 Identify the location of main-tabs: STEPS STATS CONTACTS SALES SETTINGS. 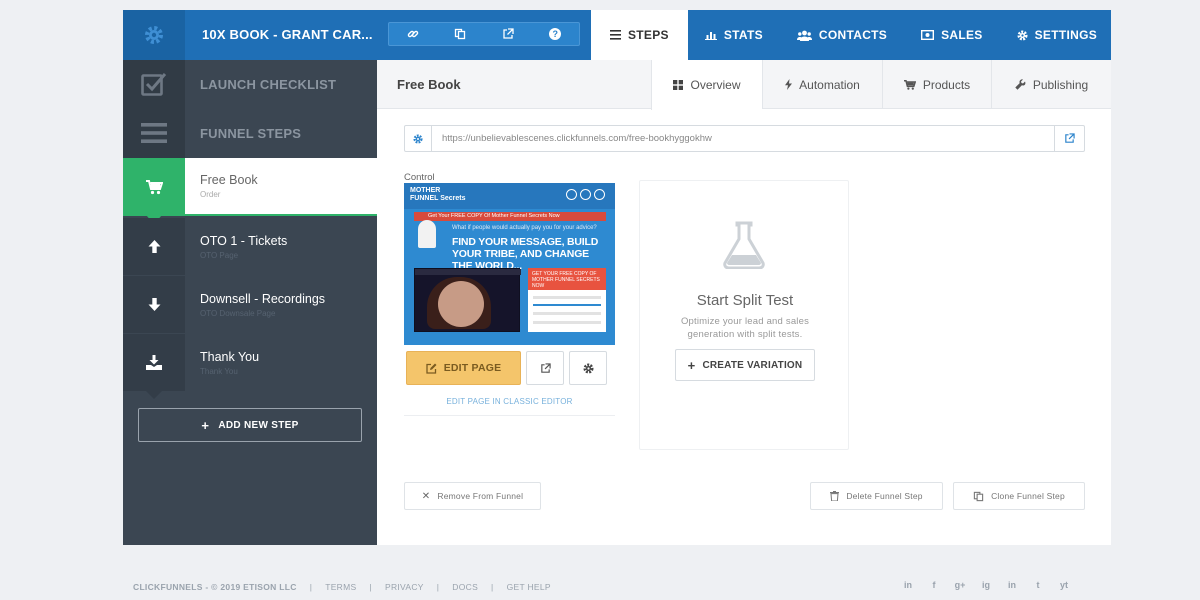
(852, 35).